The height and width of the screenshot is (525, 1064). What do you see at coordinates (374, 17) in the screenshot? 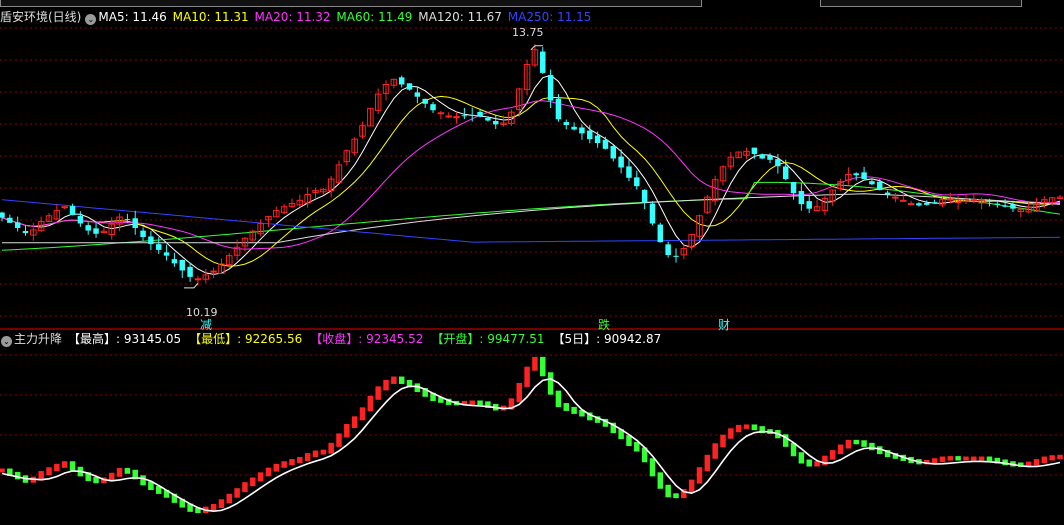
I see `ma60-label: MA60: 11.49` at bounding box center [374, 17].